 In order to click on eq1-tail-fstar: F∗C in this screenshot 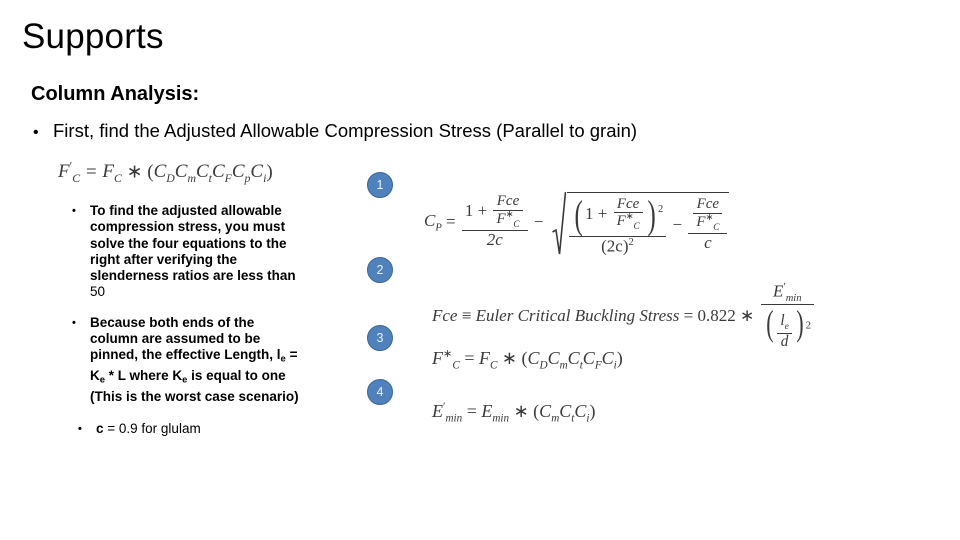, I will do `click(708, 223)`.